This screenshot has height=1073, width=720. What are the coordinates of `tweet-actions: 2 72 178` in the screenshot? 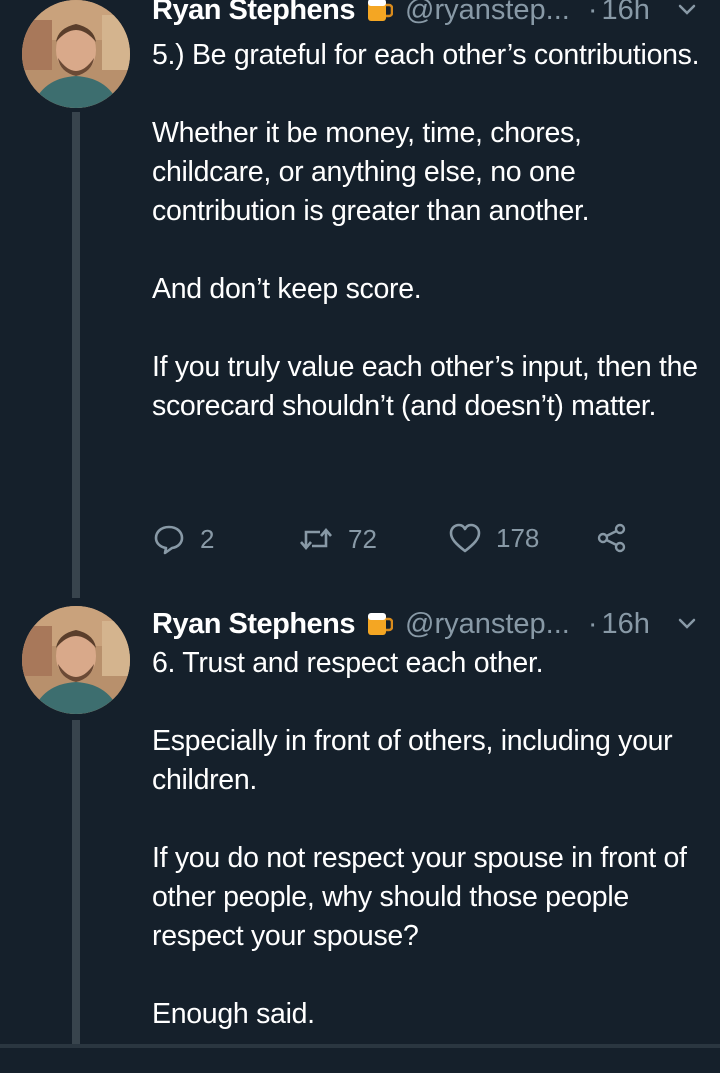 It's located at (397, 542).